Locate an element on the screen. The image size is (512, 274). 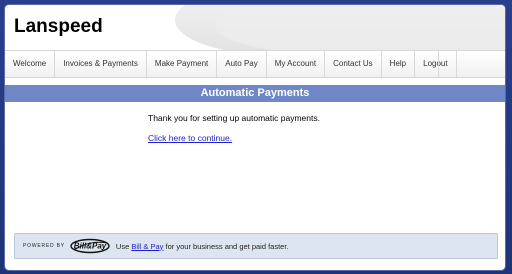
header-decoration-highlight is located at coordinates (360, 27).